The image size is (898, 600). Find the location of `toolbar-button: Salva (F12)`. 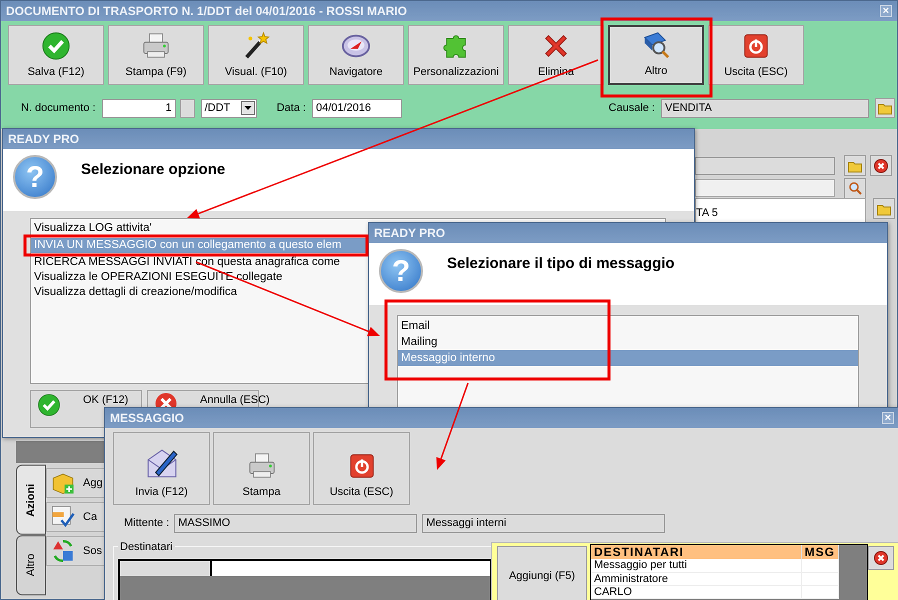

toolbar-button: Salva (F12) is located at coordinates (56, 55).